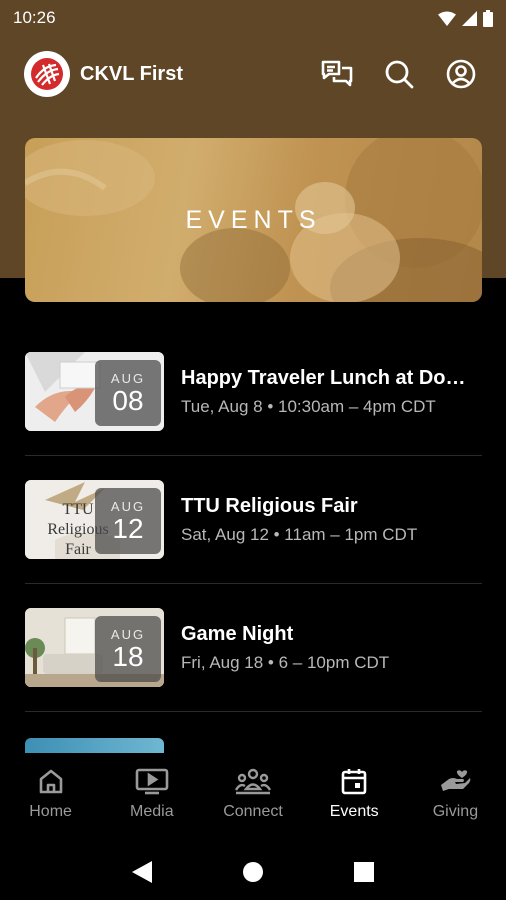  What do you see at coordinates (128, 528) in the screenshot?
I see `date-badge-day: 12` at bounding box center [128, 528].